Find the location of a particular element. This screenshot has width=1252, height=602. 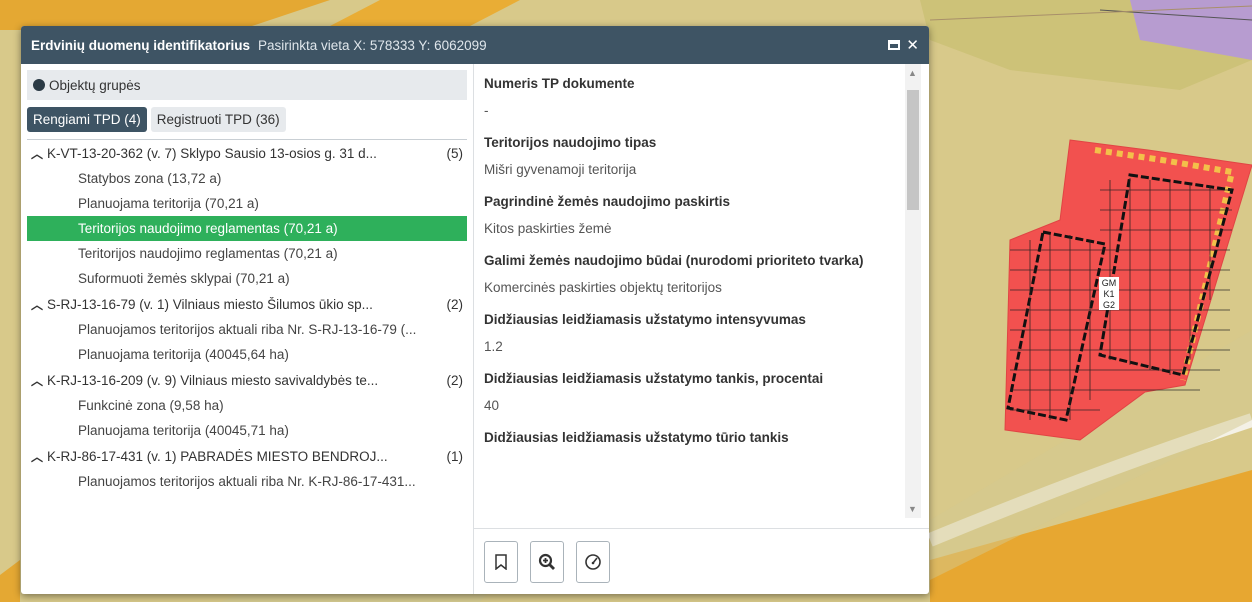

field-value: Mišri gyvenamoji teritorija is located at coordinates (560, 169).